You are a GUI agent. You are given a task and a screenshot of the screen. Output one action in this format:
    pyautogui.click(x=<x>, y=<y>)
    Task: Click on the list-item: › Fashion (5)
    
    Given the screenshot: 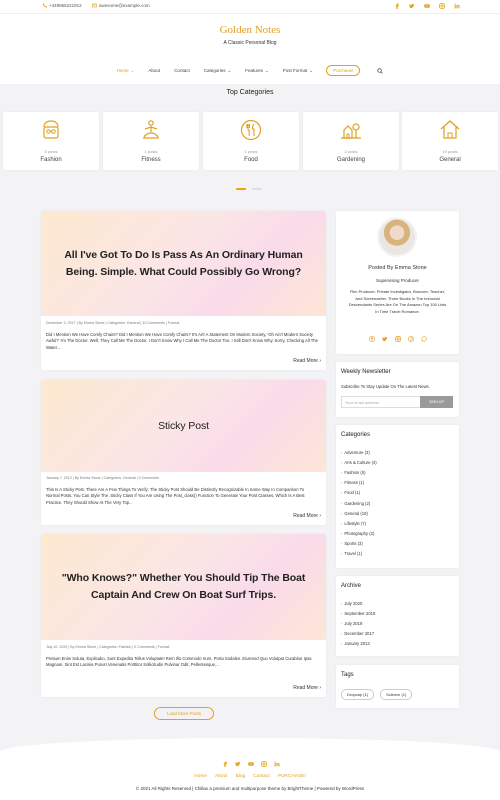 What is the action you would take?
    pyautogui.click(x=359, y=472)
    